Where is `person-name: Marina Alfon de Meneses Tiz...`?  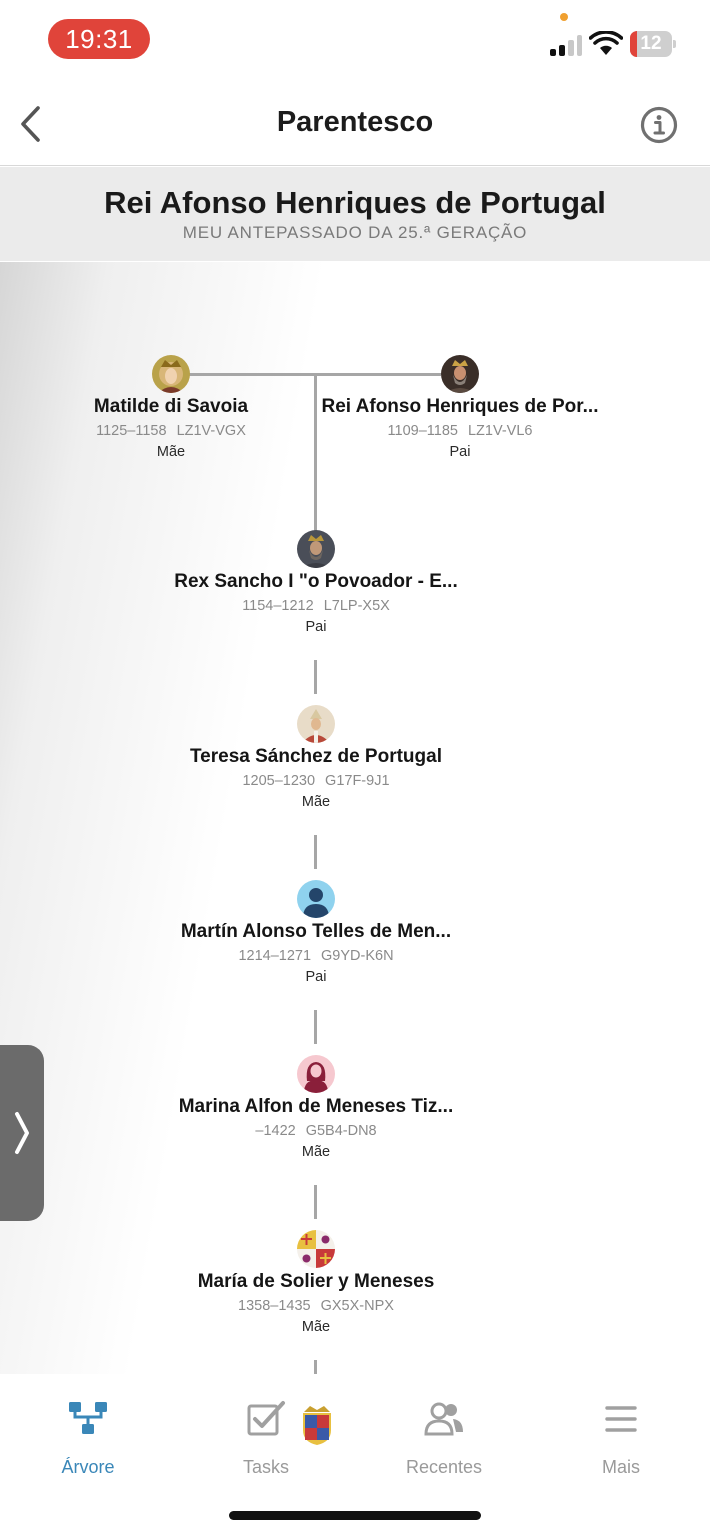 person-name: Marina Alfon de Meneses Tiz... is located at coordinates (316, 1106).